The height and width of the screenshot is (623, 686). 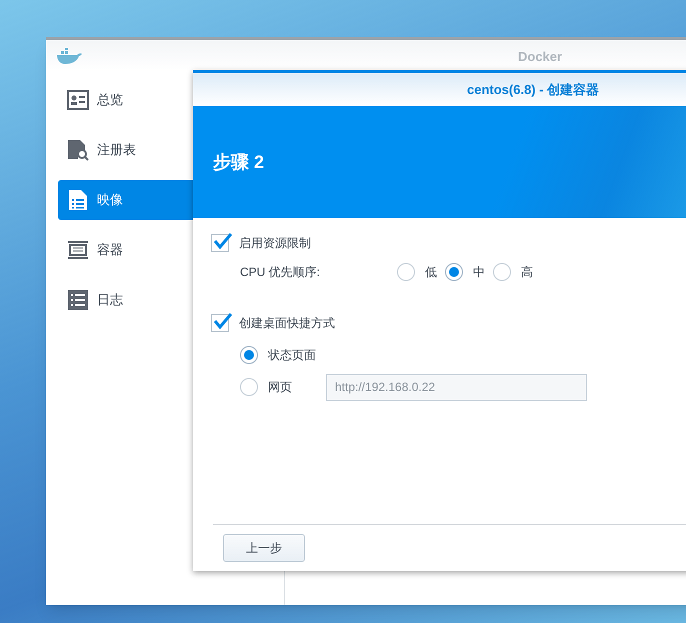 I want to click on radio-label: 中, so click(x=479, y=272).